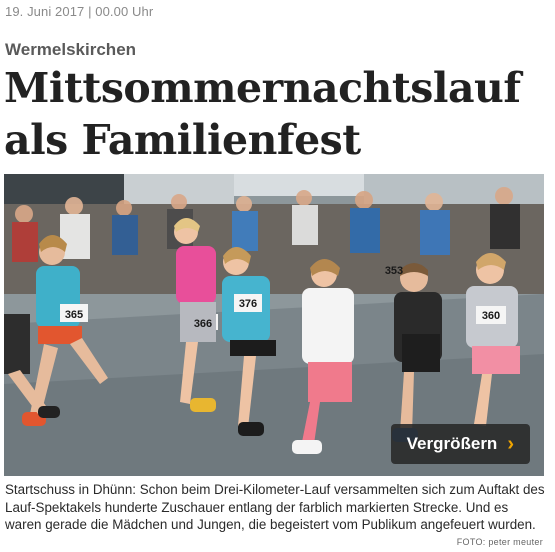  I want to click on photo-credit: FOTO: peter meuter, so click(499, 542).